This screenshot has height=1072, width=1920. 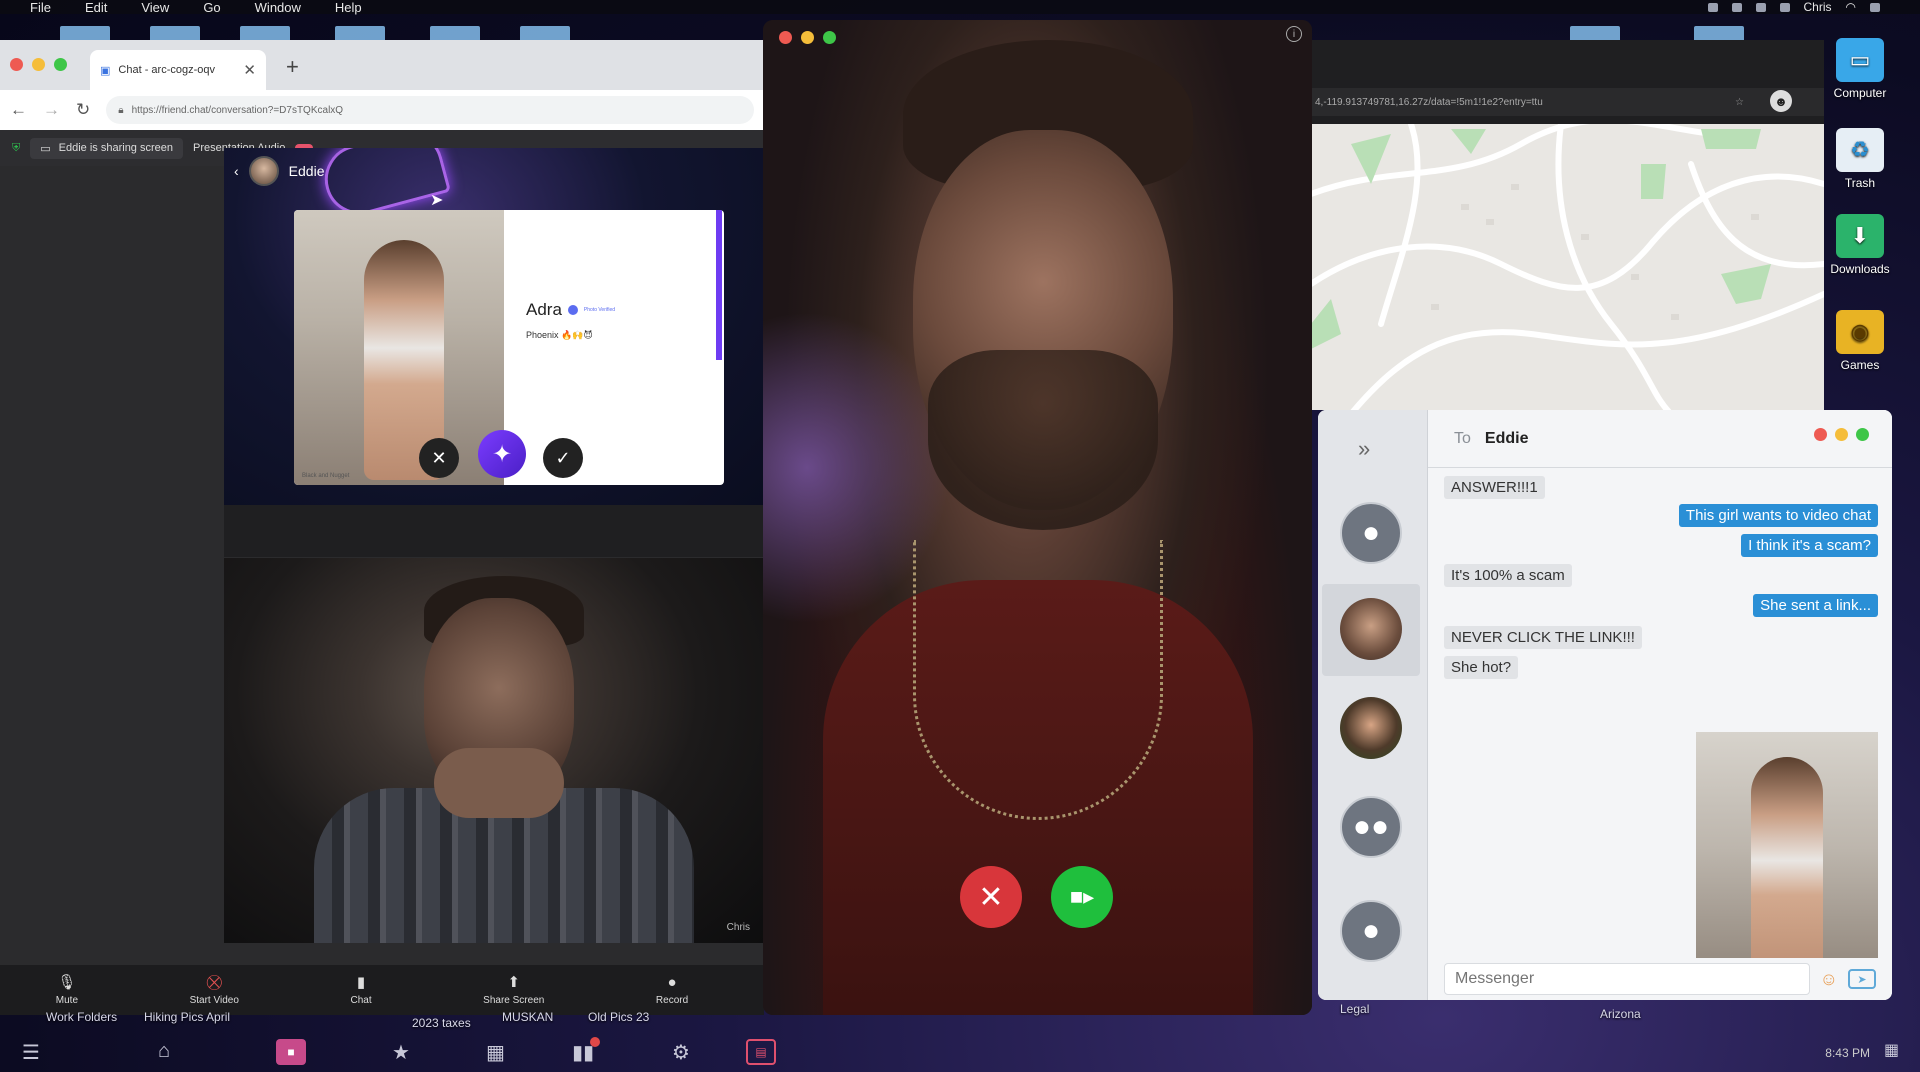 What do you see at coordinates (761, 1052) in the screenshot?
I see `calendar-icon: ▤` at bounding box center [761, 1052].